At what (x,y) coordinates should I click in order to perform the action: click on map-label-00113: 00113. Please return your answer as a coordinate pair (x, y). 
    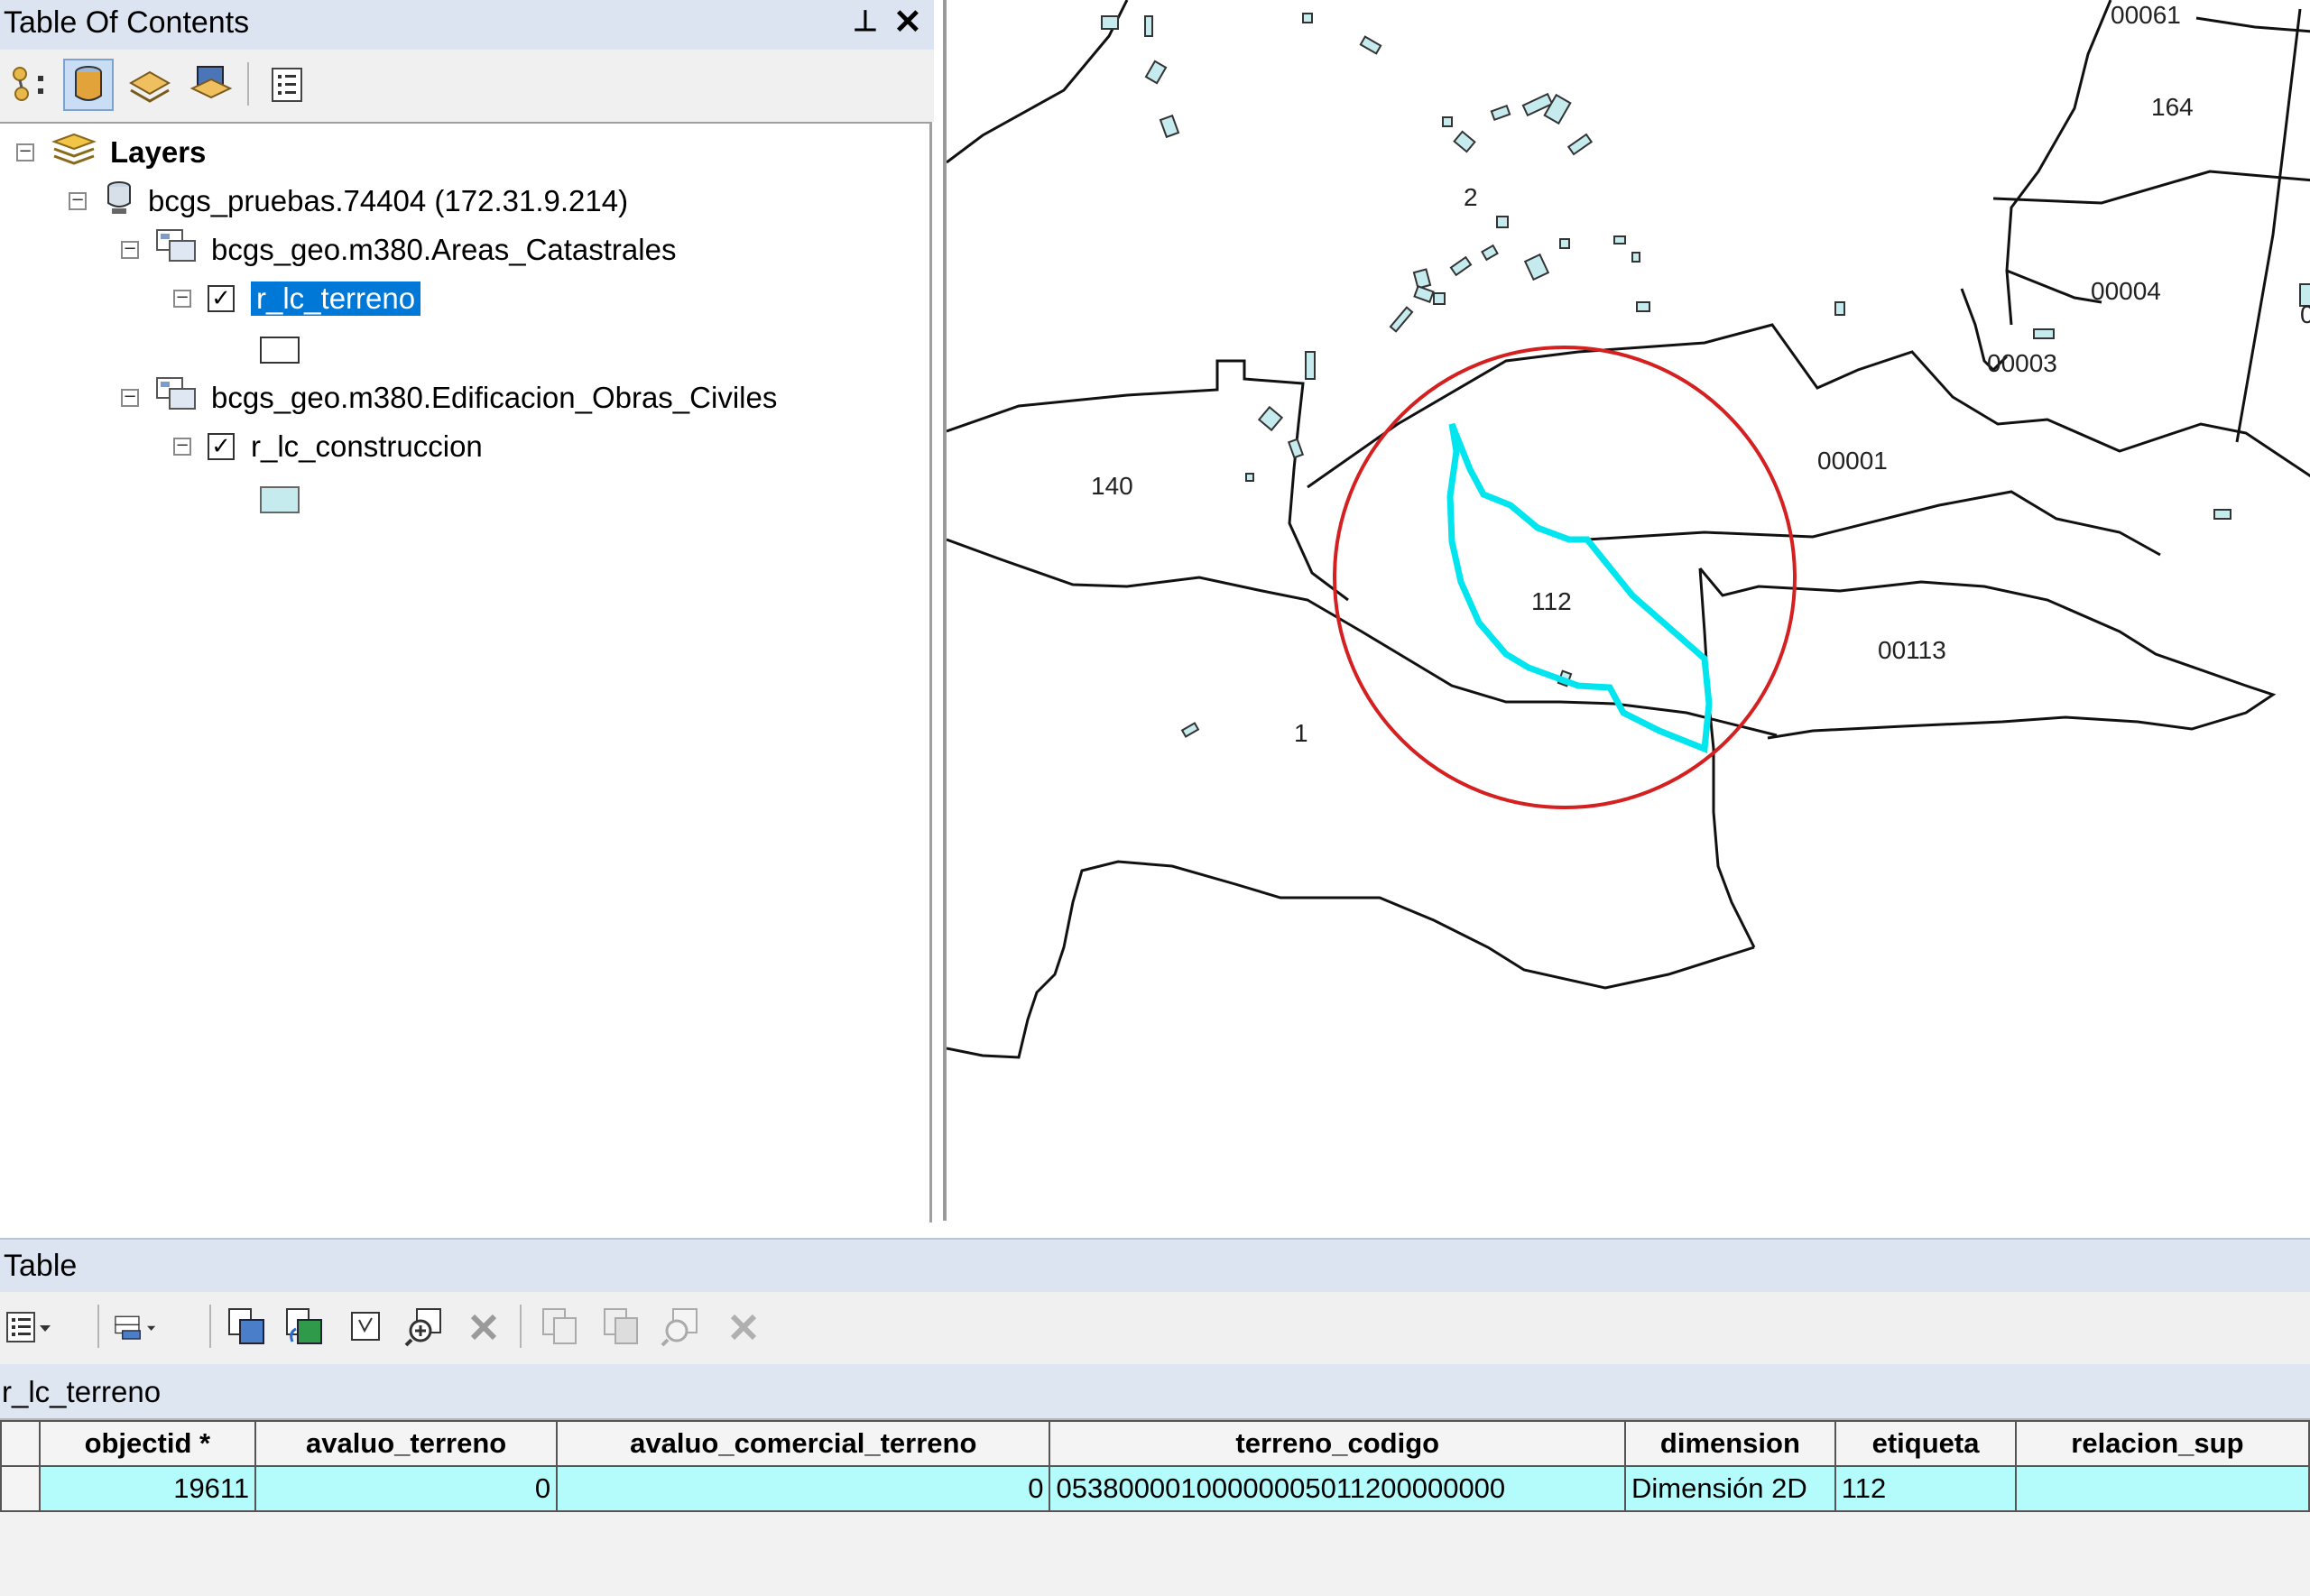
    Looking at the image, I should click on (1912, 650).